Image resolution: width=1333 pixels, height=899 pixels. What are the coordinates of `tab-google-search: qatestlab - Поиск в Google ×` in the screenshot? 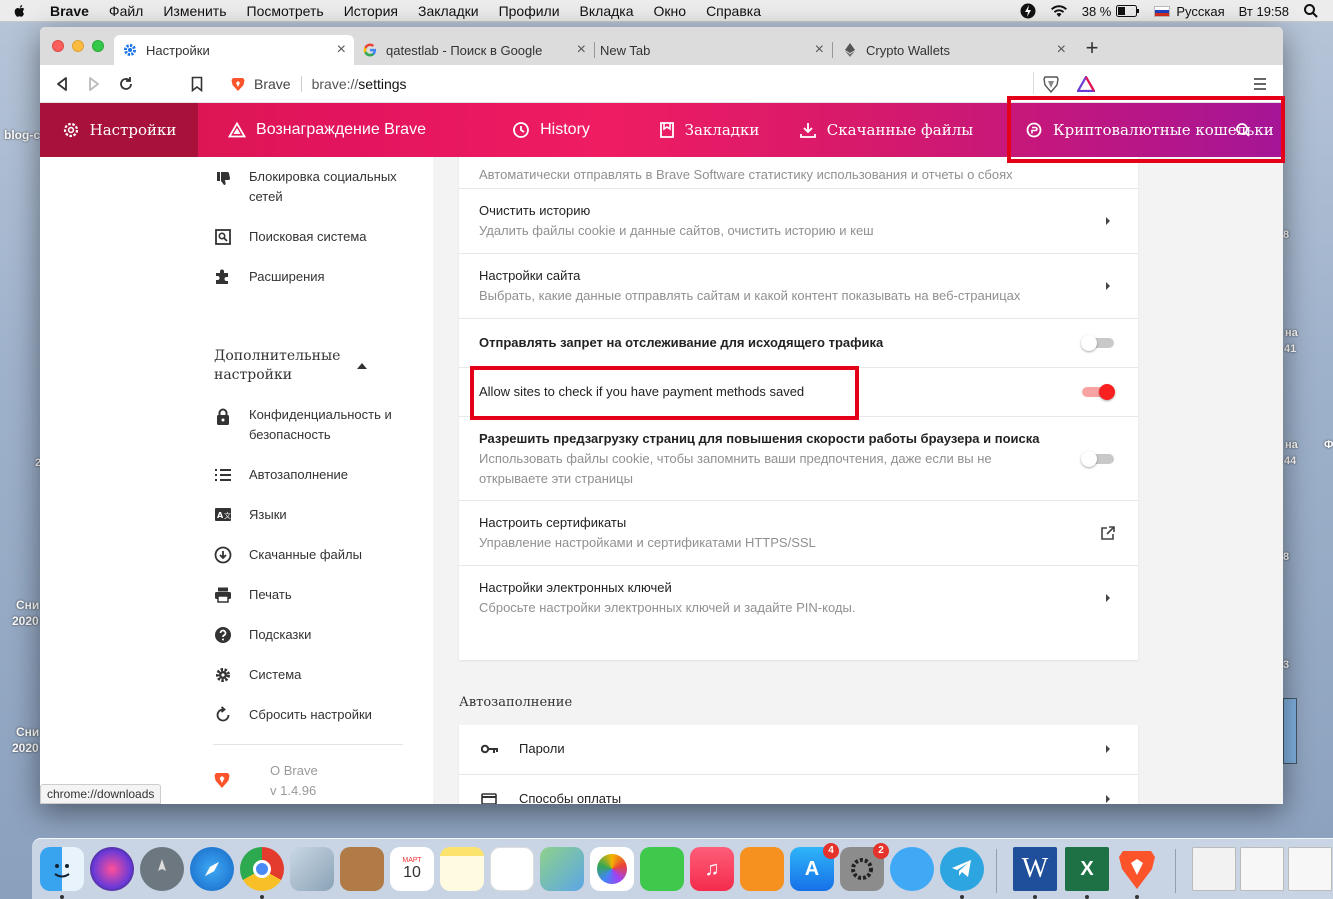 It's located at (474, 50).